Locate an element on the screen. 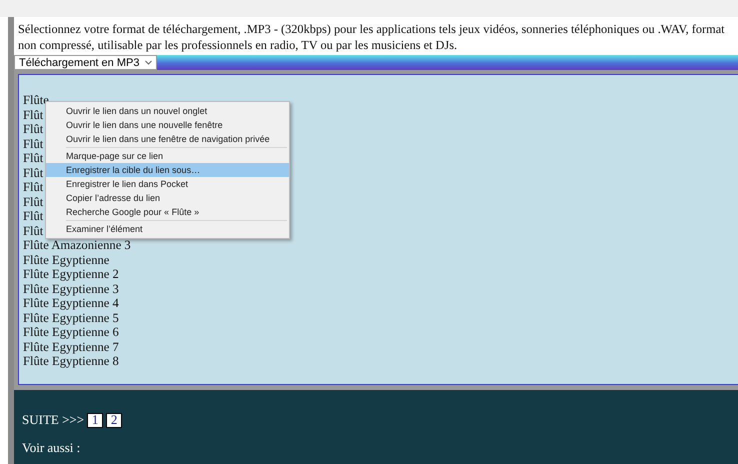 The height and width of the screenshot is (464, 738). list-link: Flûte Amazonienne 3 is located at coordinates (77, 245).